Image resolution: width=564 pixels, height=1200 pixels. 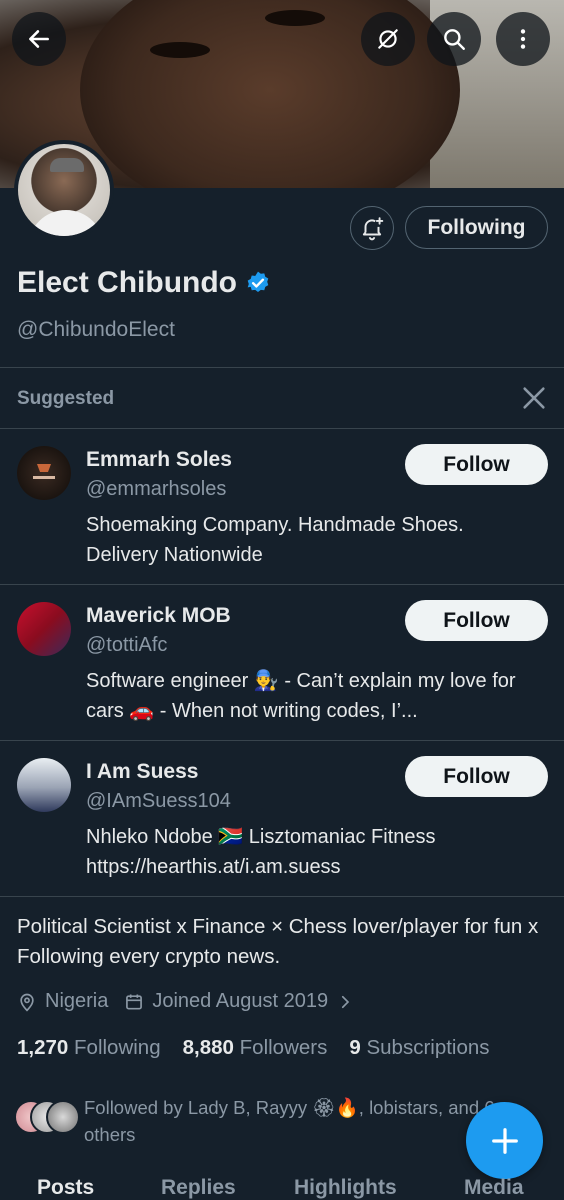 I want to click on grok-button, so click(x=388, y=39).